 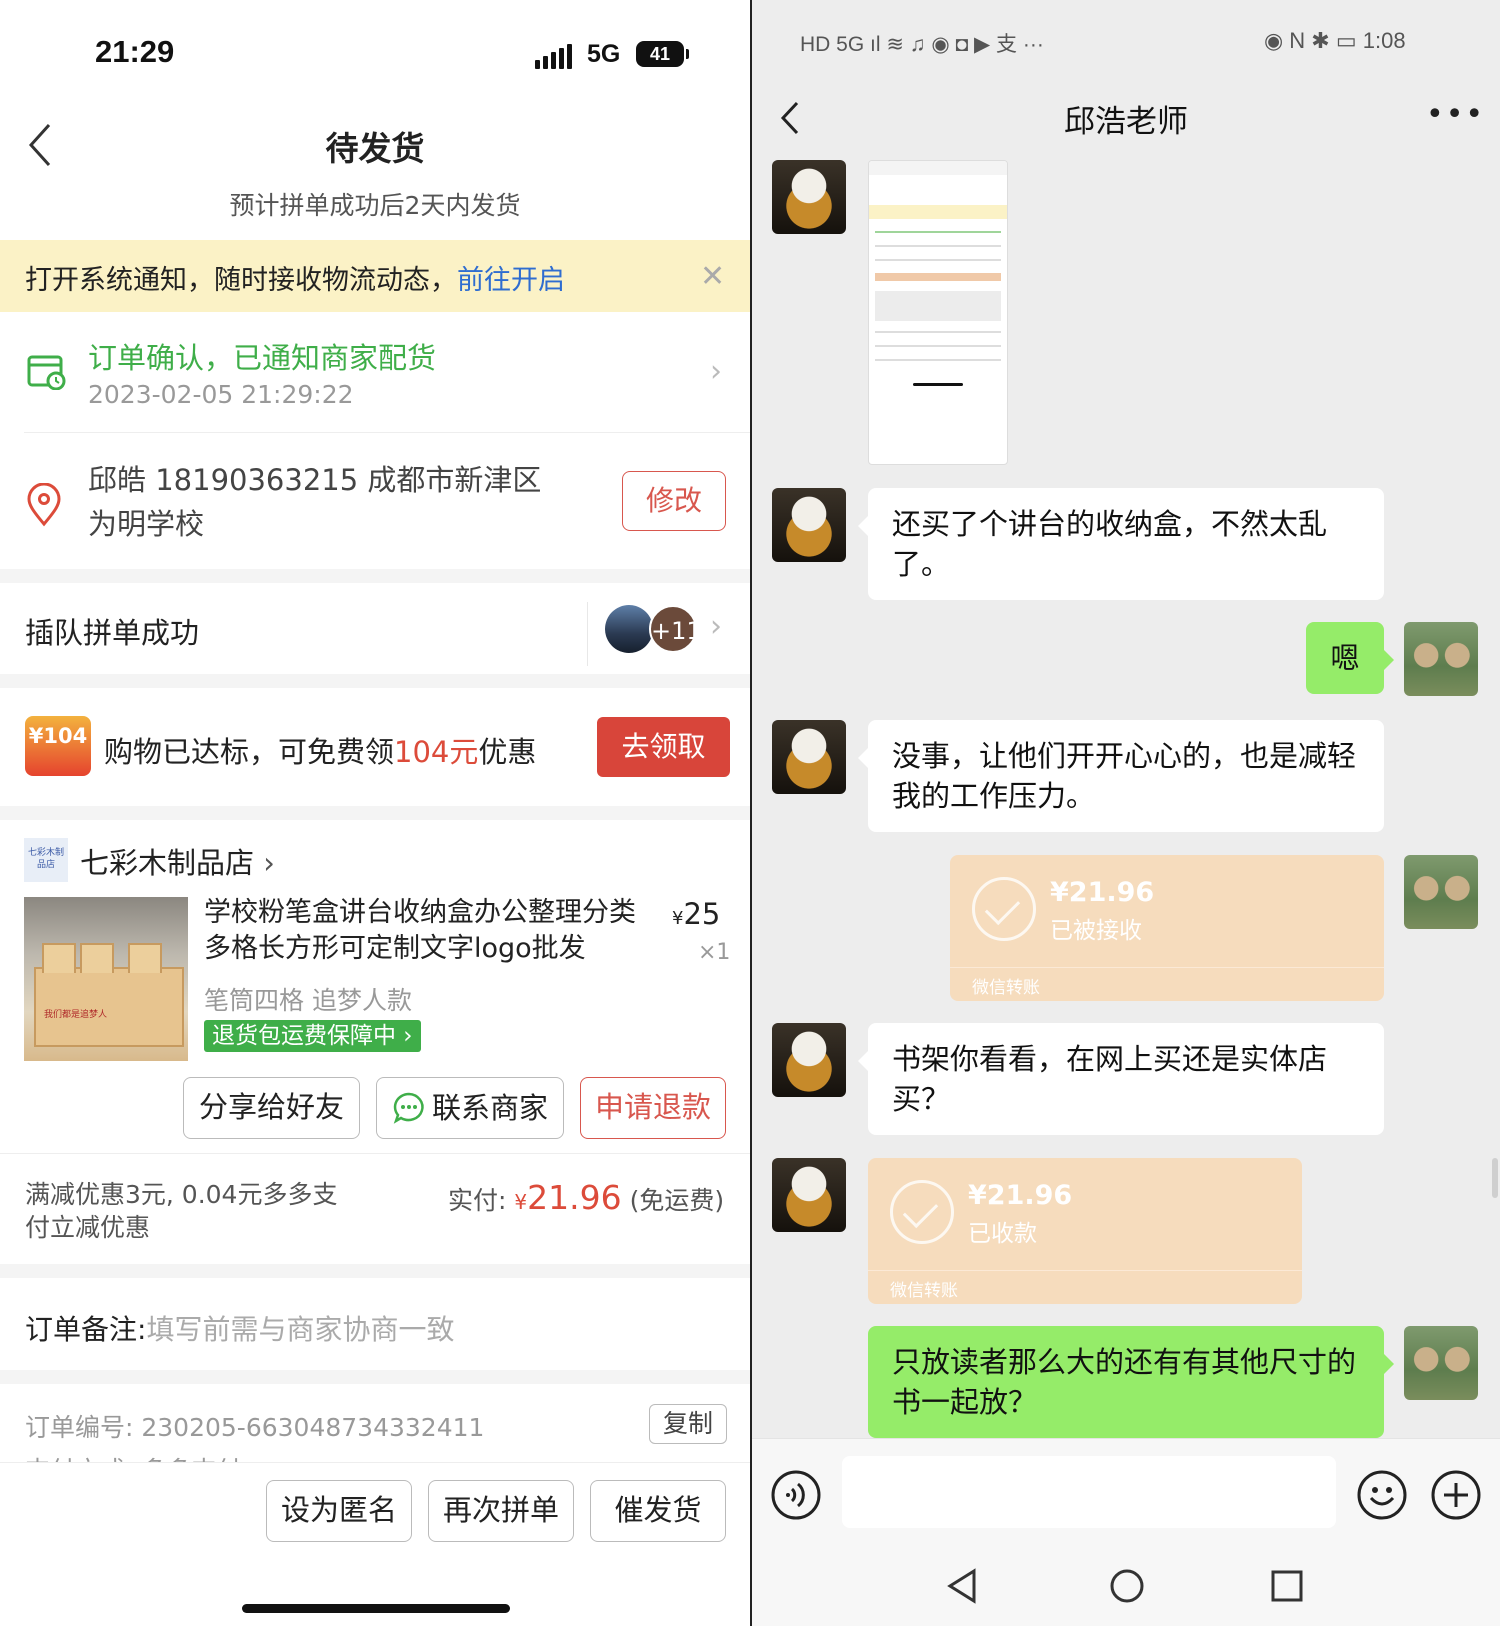 What do you see at coordinates (312, 1036) in the screenshot?
I see `return-insurance-badge: 退货包运费保障中 ›` at bounding box center [312, 1036].